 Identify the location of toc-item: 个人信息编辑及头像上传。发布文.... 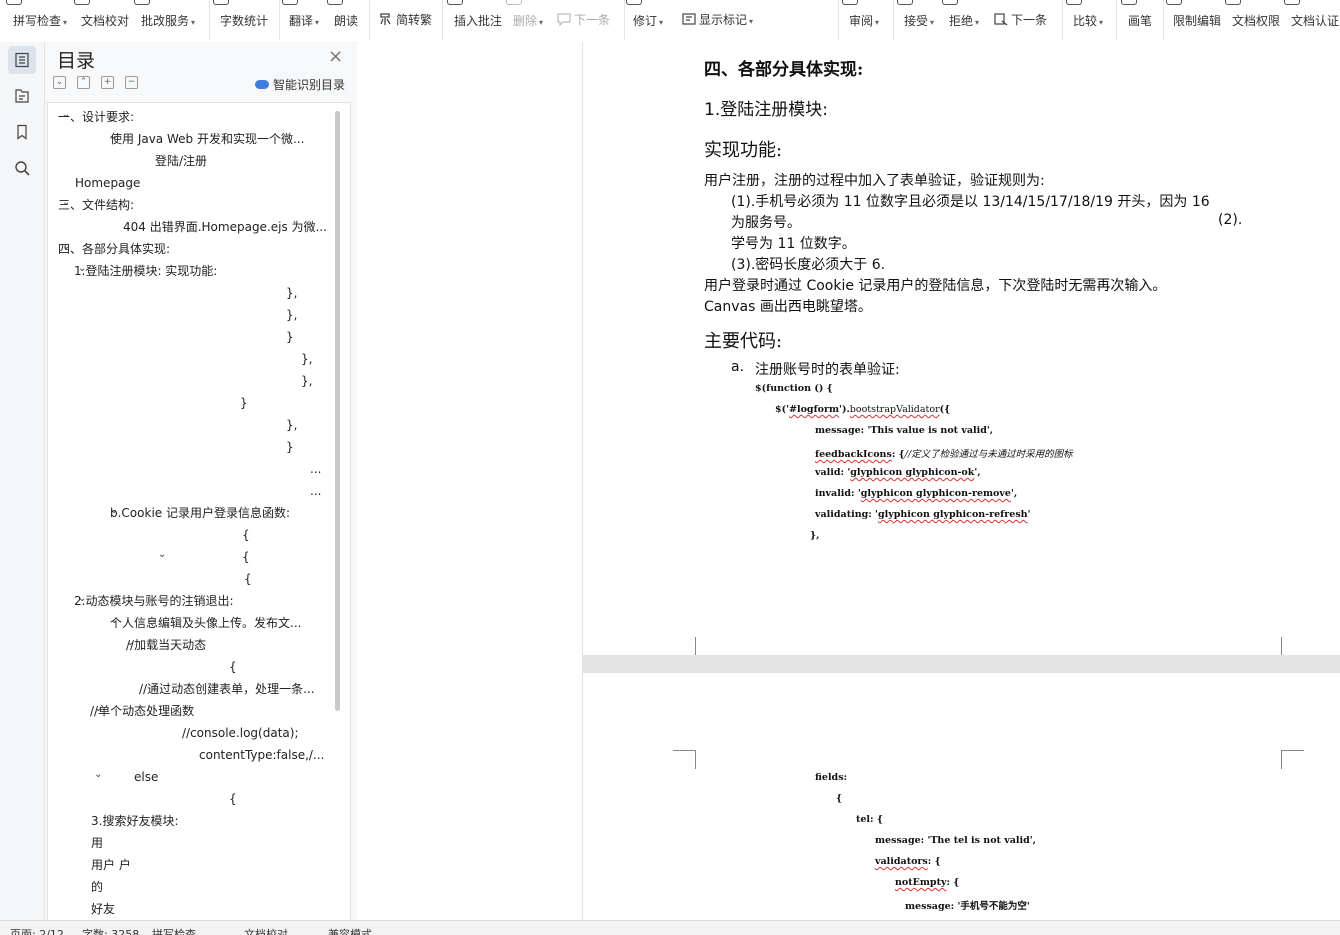
(205, 623).